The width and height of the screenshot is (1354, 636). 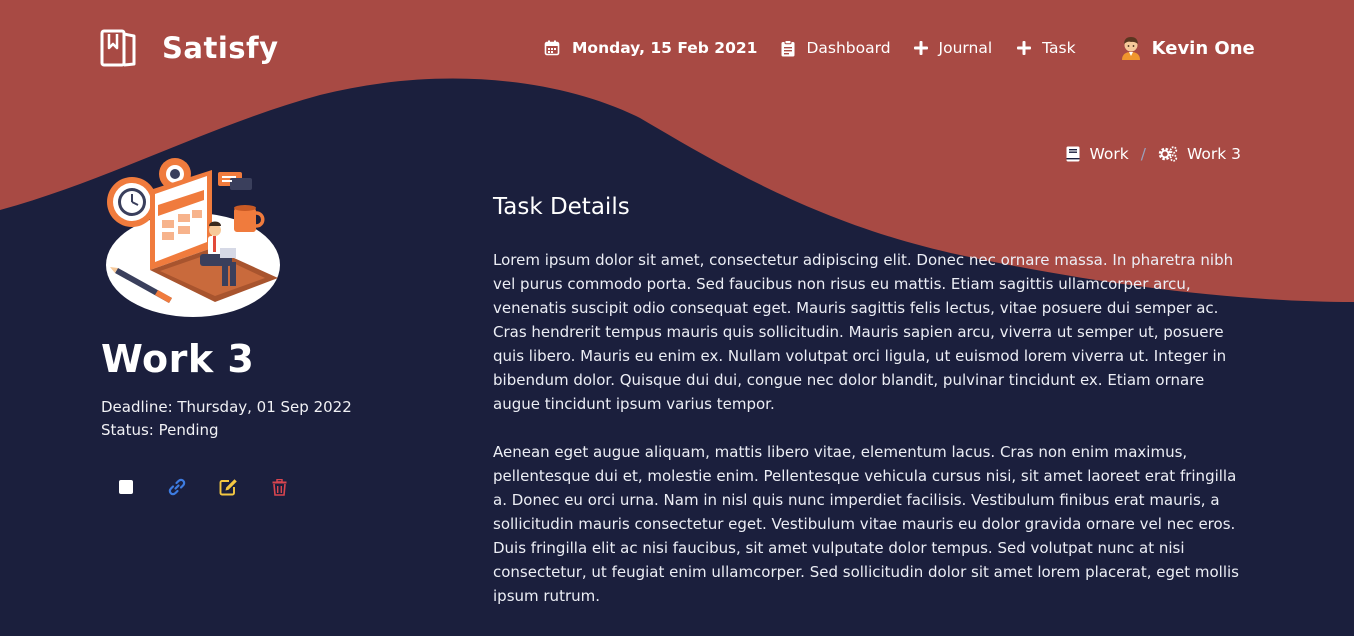 I want to click on current-date: Monday, 15 Feb 2021, so click(x=650, y=48).